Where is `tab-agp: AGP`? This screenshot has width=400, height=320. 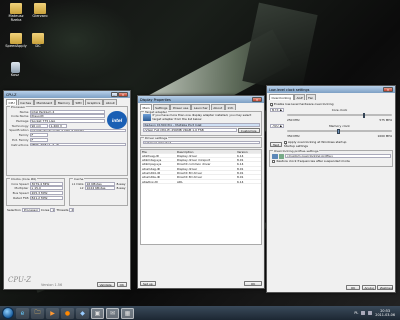
tab-agp: AGP is located at coordinates (300, 97).